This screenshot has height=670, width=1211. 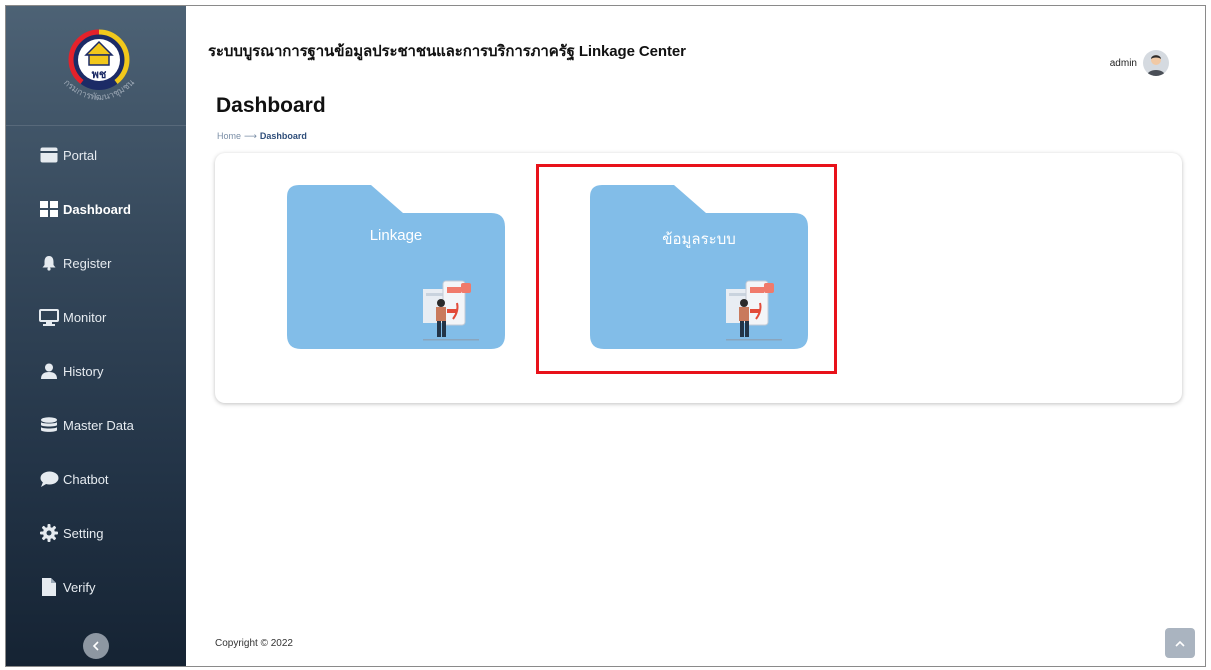 I want to click on scroll-to-top-button, so click(x=1180, y=643).